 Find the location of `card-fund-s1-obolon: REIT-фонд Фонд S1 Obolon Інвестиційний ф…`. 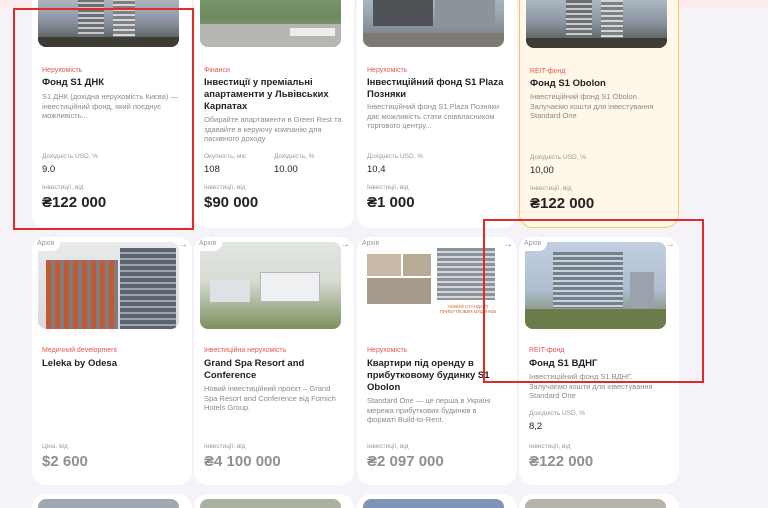

card-fund-s1-obolon: REIT-фонд Фонд S1 Obolon Інвестиційний ф… is located at coordinates (599, 114).